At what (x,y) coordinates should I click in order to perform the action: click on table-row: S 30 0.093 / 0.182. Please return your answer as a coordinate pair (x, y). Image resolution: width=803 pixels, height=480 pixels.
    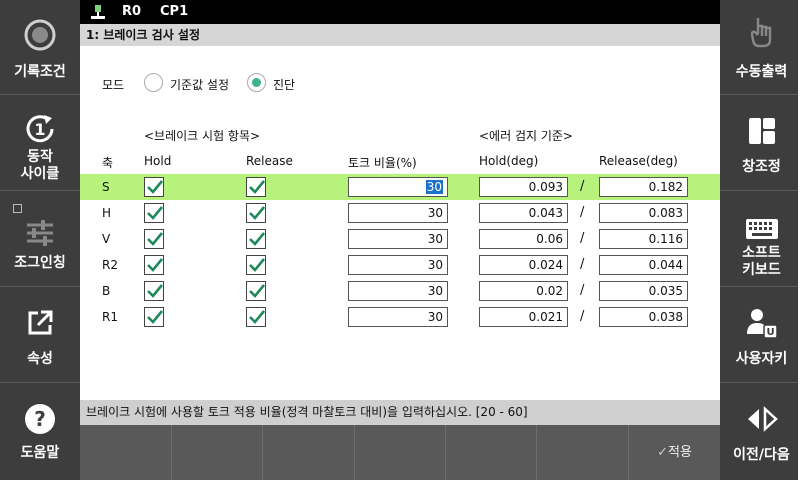
    Looking at the image, I should click on (400, 187).